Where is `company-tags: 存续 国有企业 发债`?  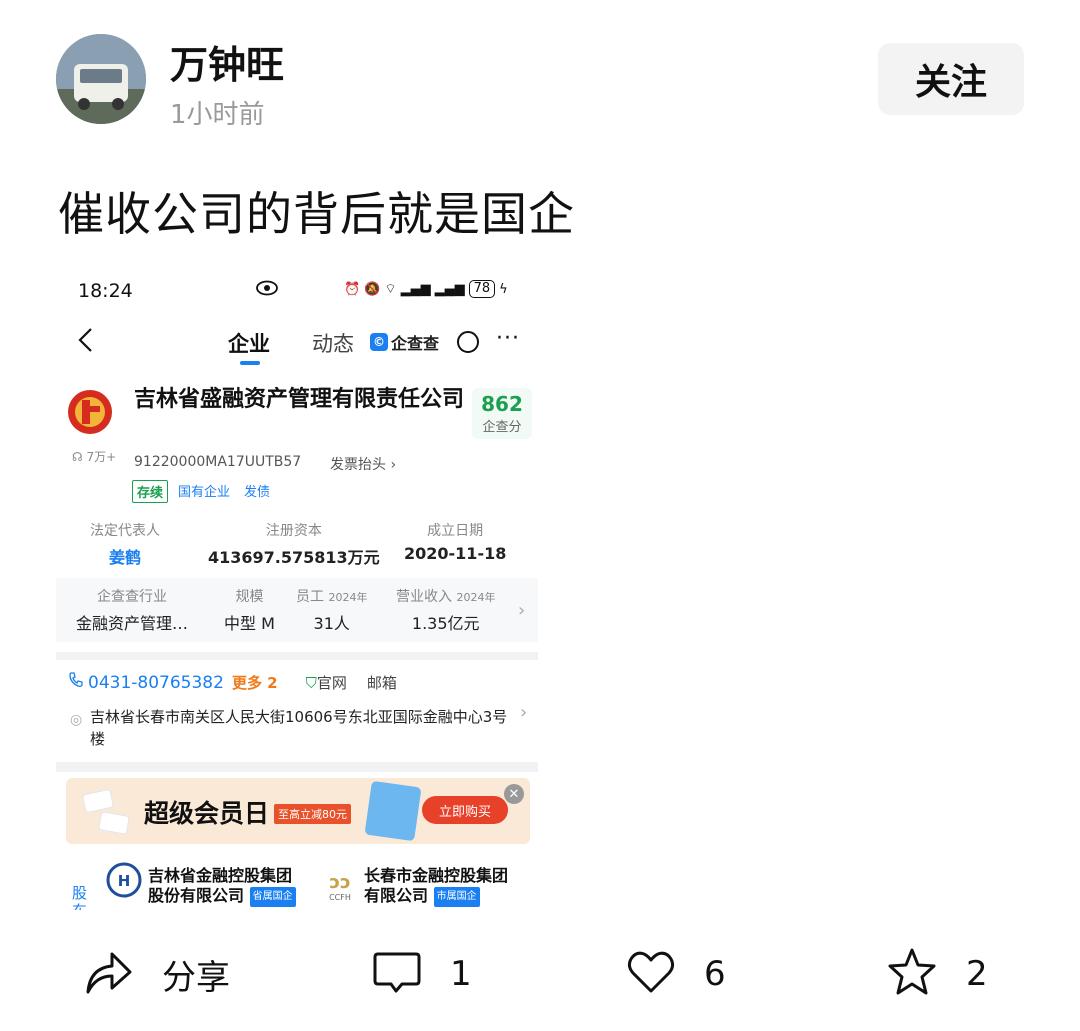 company-tags: 存续 国有企业 发债 is located at coordinates (203, 491).